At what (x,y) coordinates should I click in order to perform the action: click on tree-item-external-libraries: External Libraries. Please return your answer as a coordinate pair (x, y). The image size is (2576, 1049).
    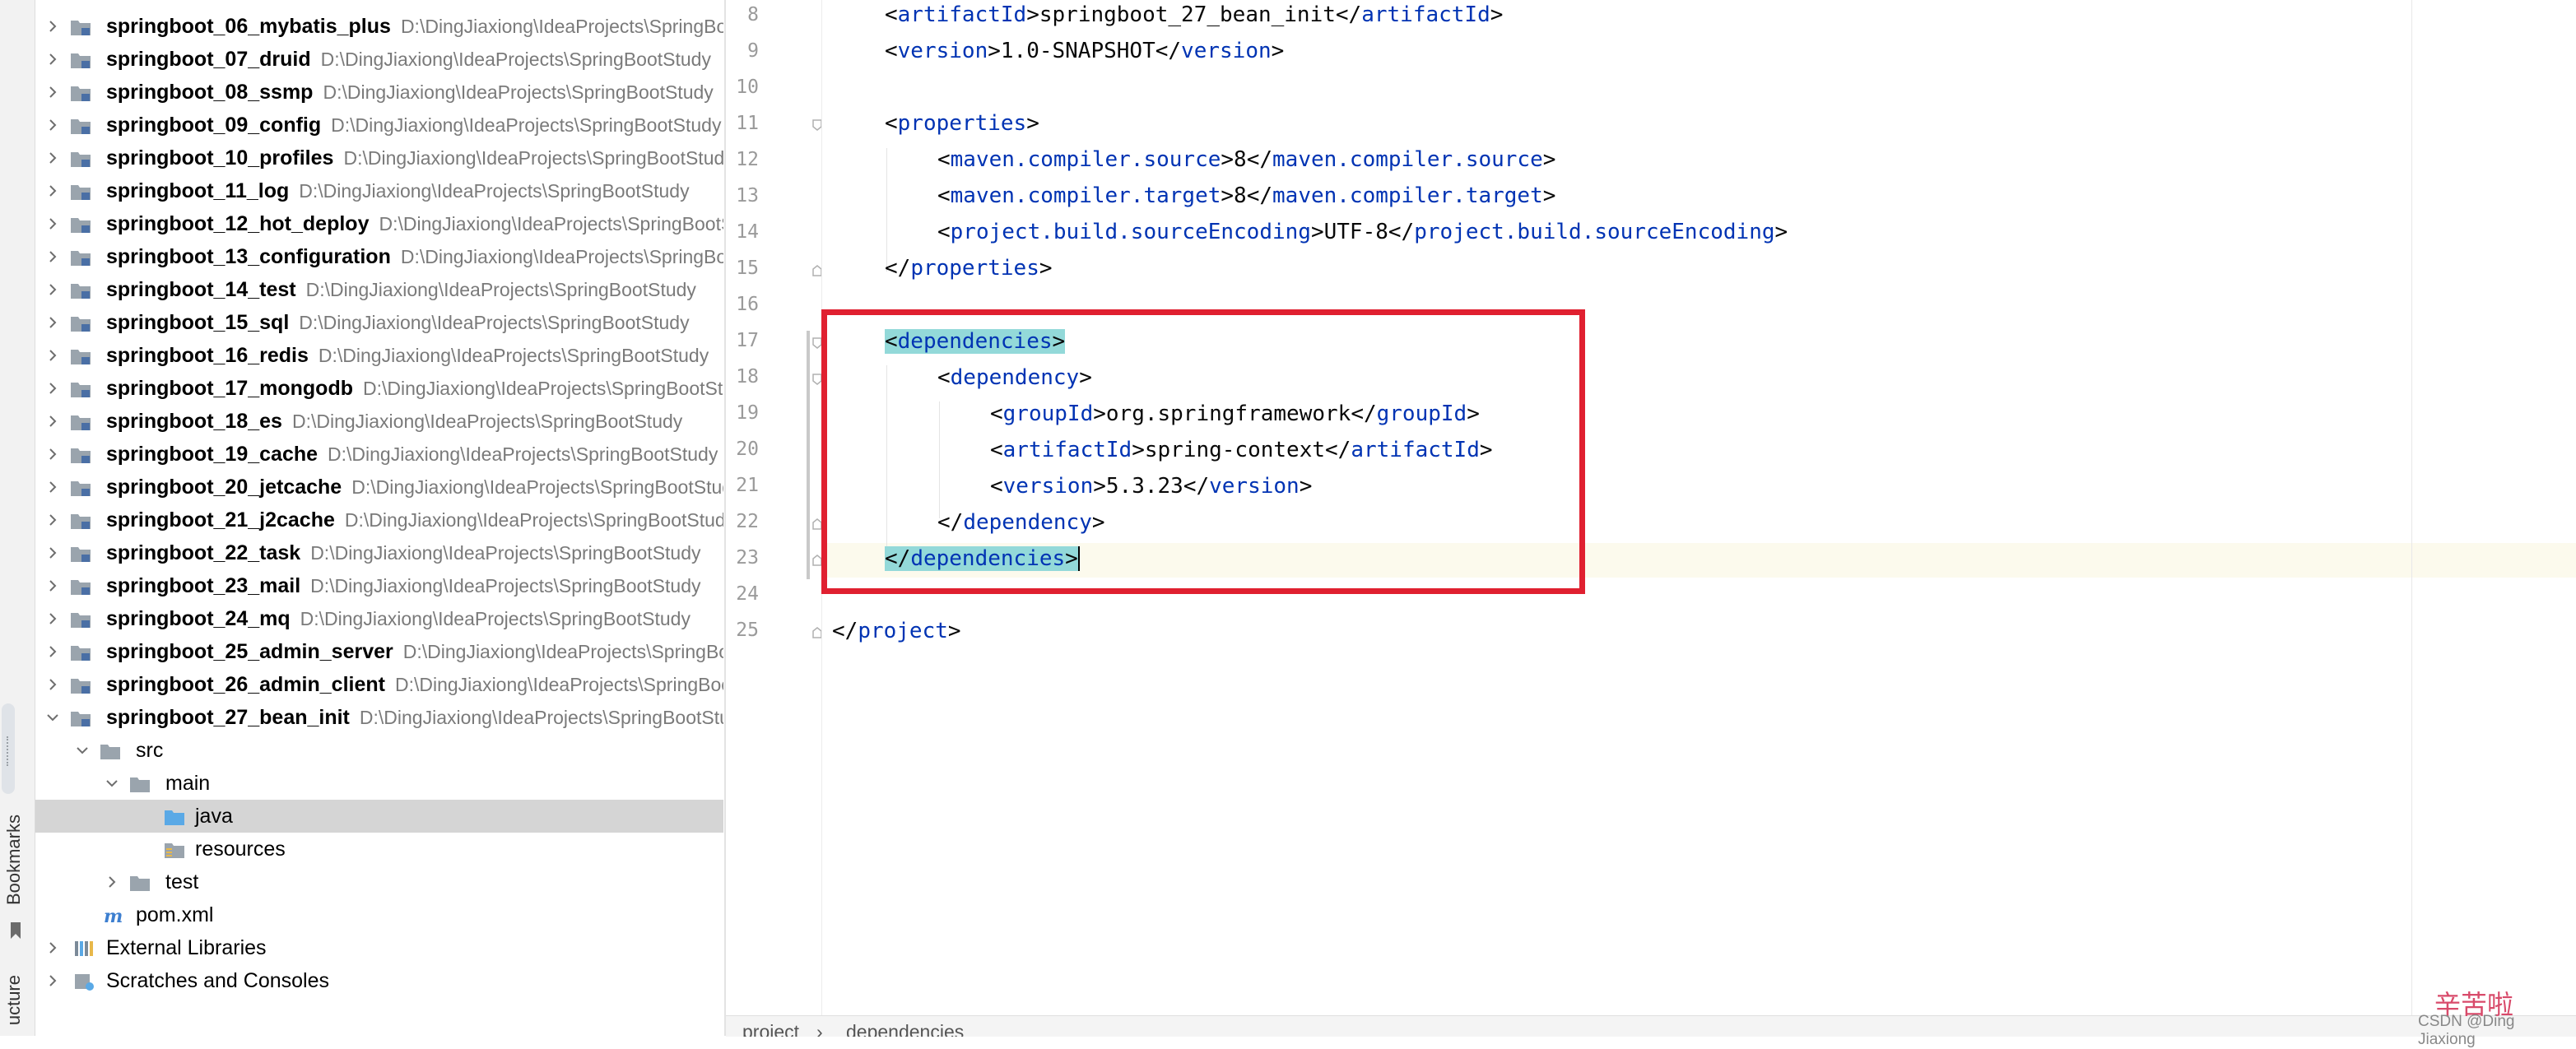
    Looking at the image, I should click on (379, 948).